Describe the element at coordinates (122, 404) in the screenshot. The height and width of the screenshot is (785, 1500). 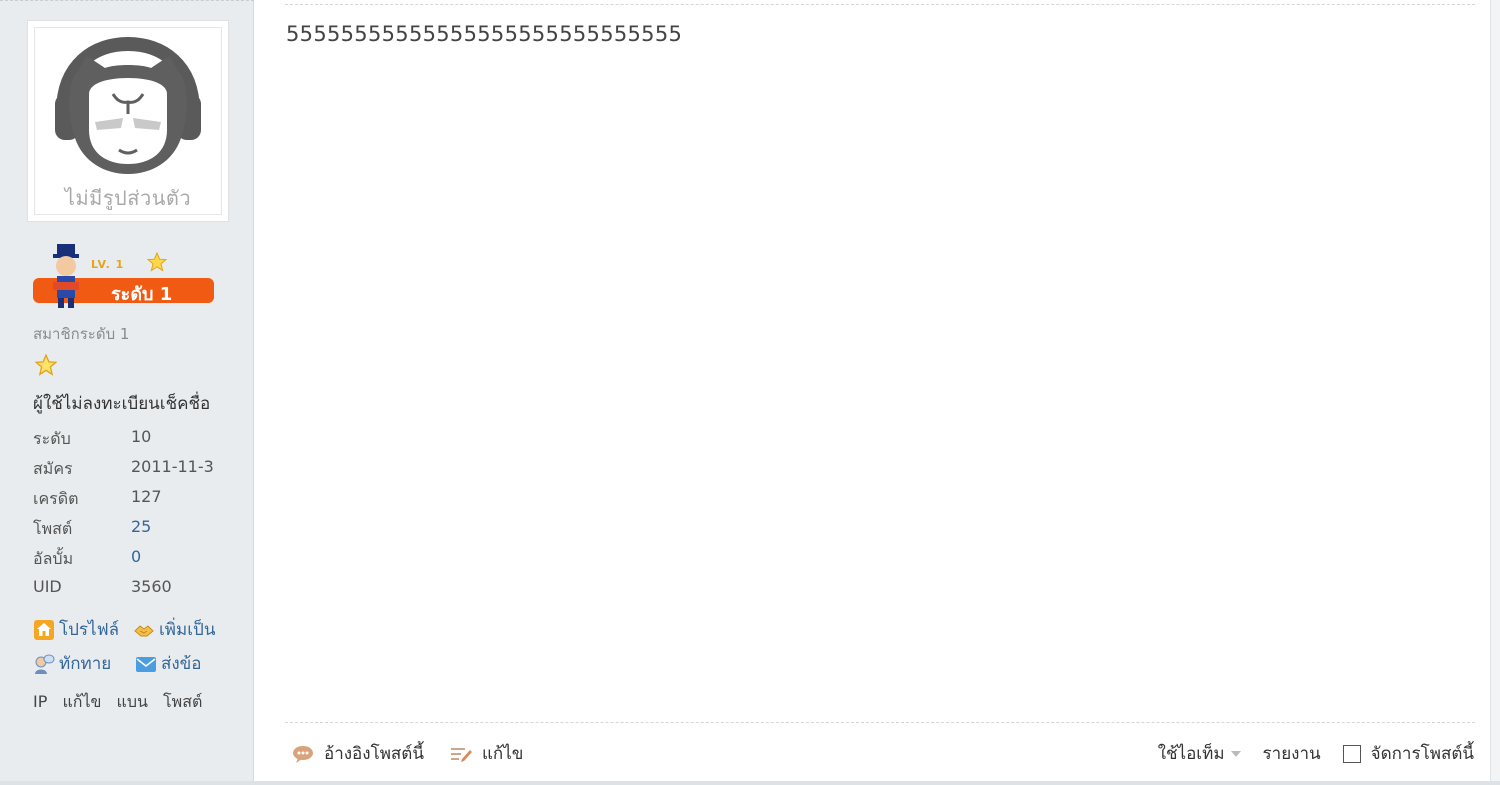
I see `custom-title: ผู้ใช้ไม่ลงทะเบียนเช็คชื่อ` at that location.